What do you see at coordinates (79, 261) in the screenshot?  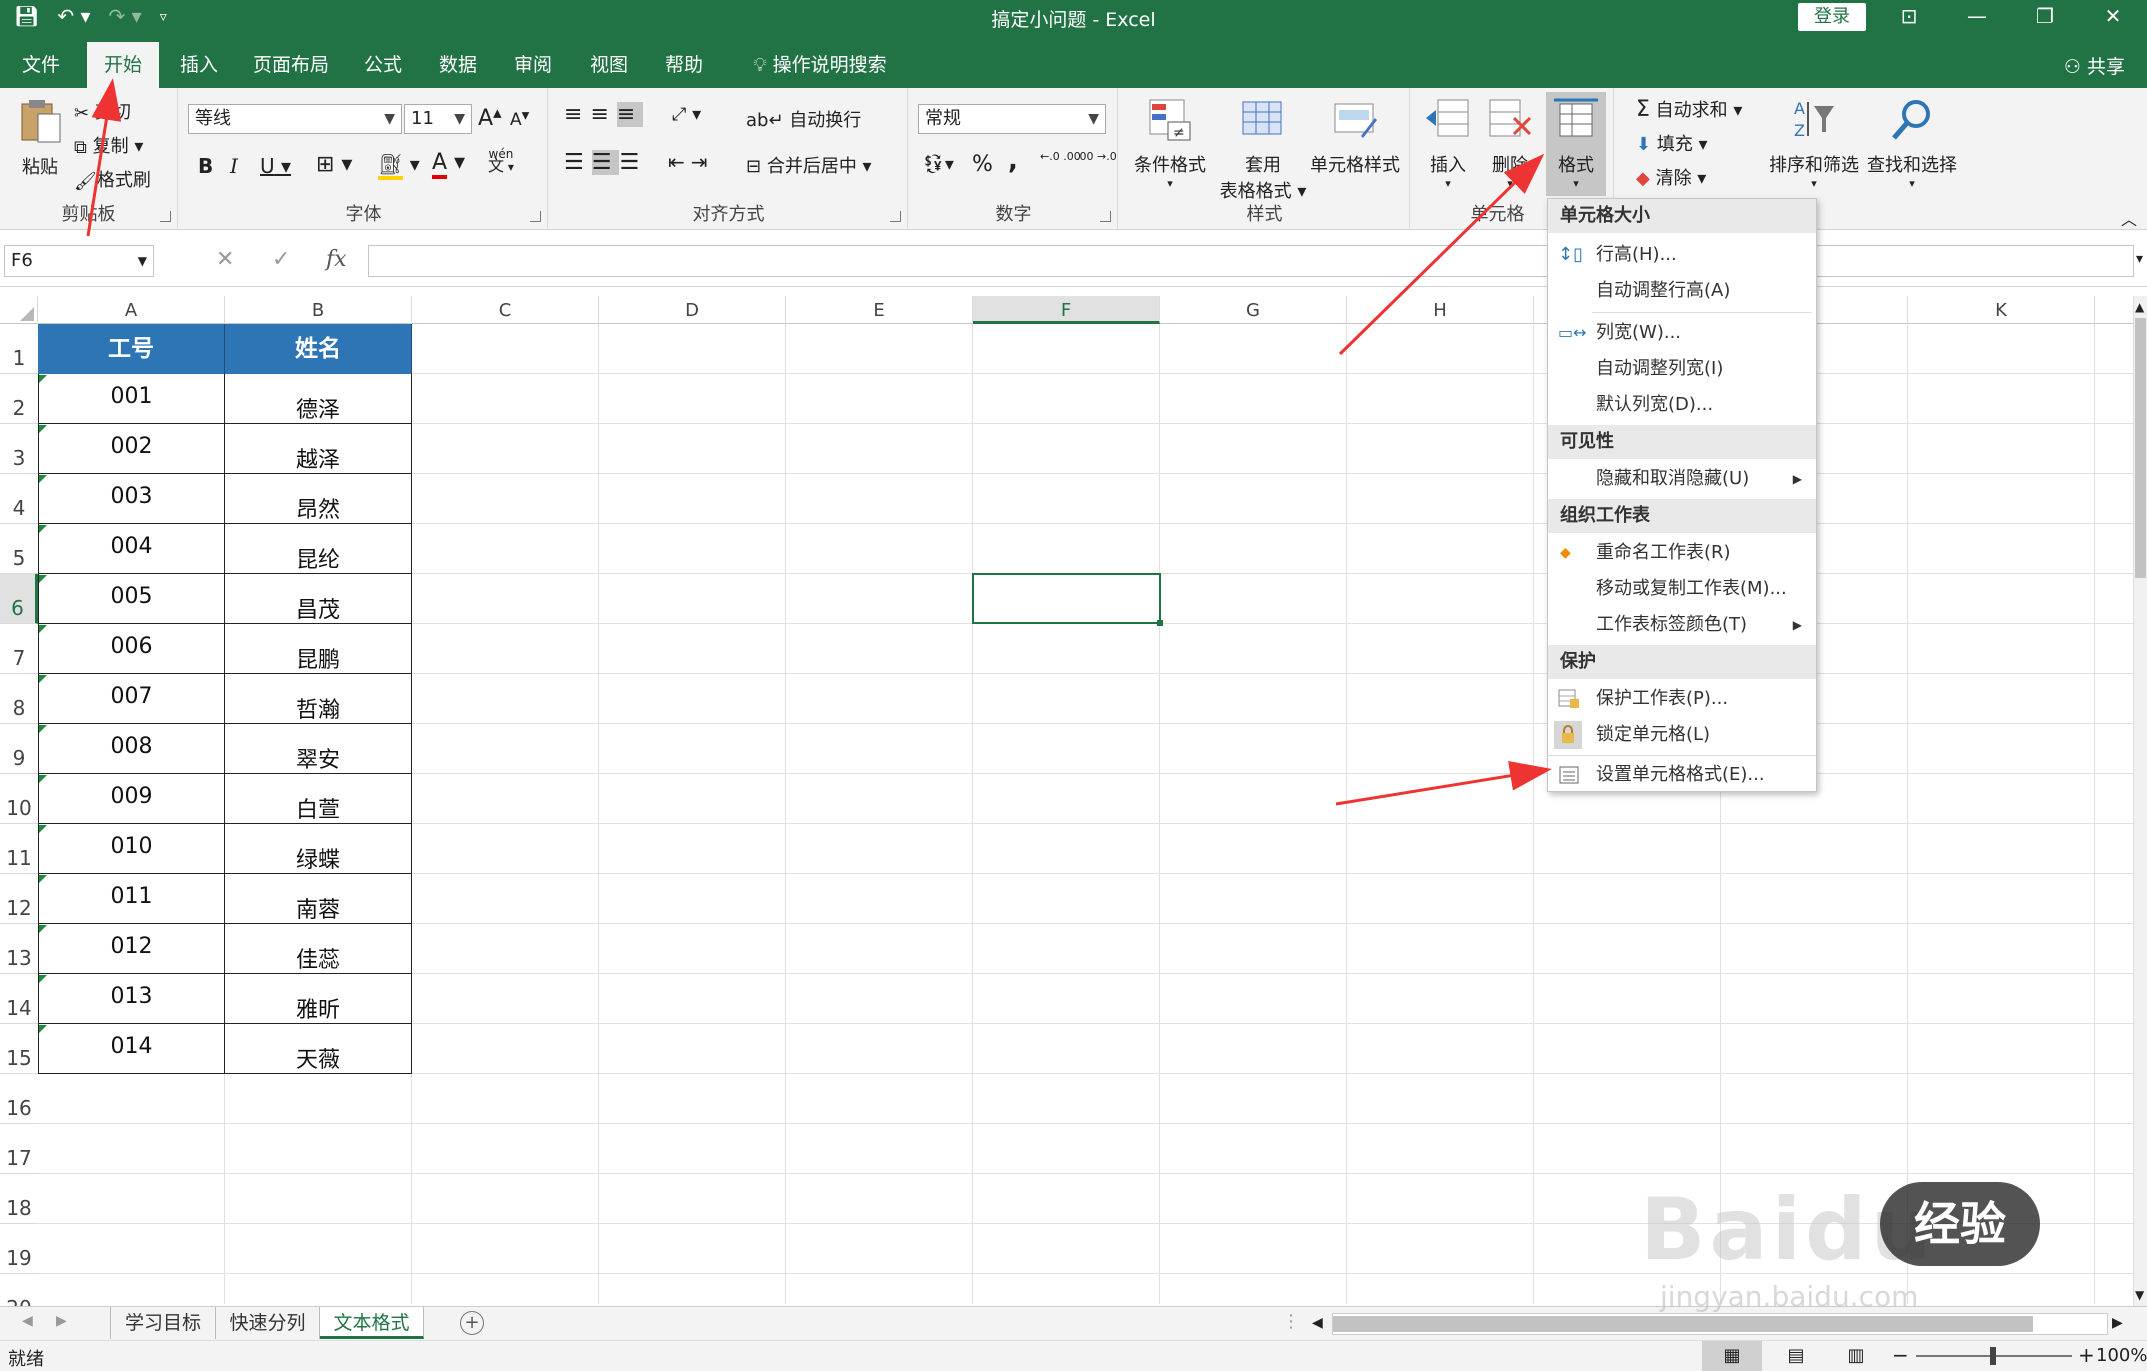 I see `name-box: F6 ▼` at bounding box center [79, 261].